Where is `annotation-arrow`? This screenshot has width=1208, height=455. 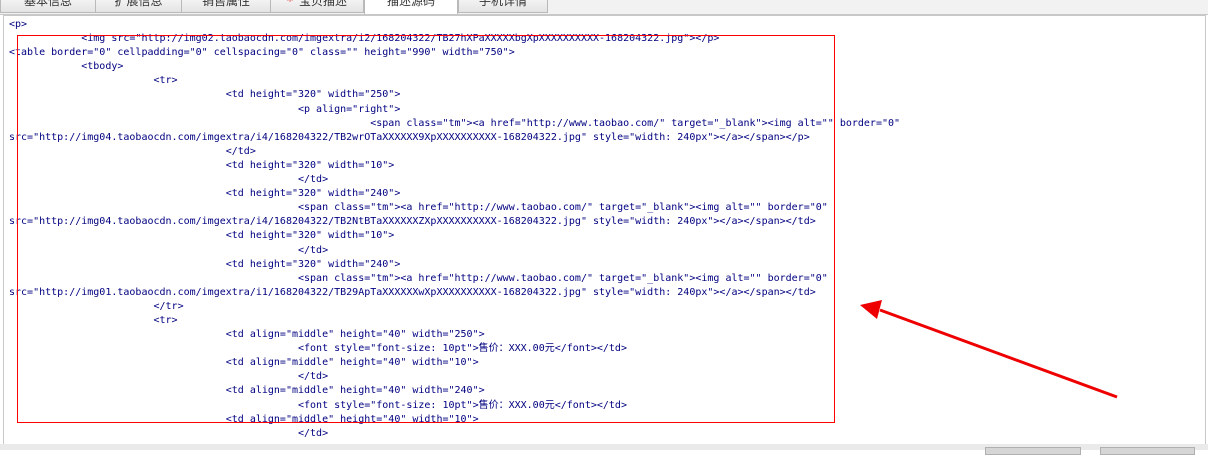 annotation-arrow is located at coordinates (989, 349).